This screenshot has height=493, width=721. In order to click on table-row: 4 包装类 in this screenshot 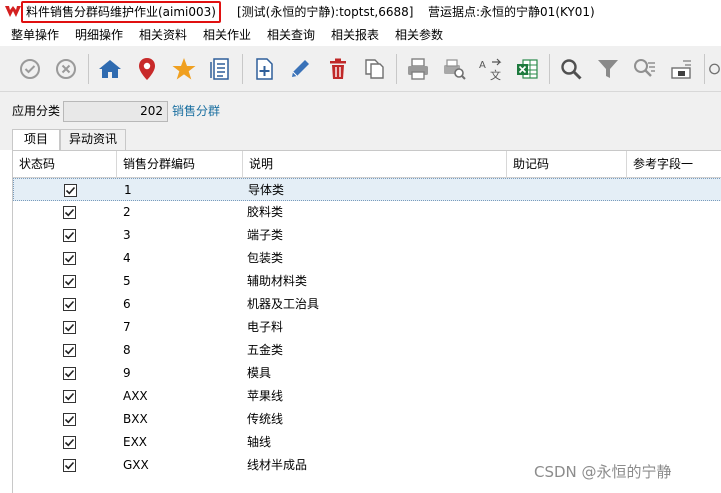, I will do `click(367, 258)`.